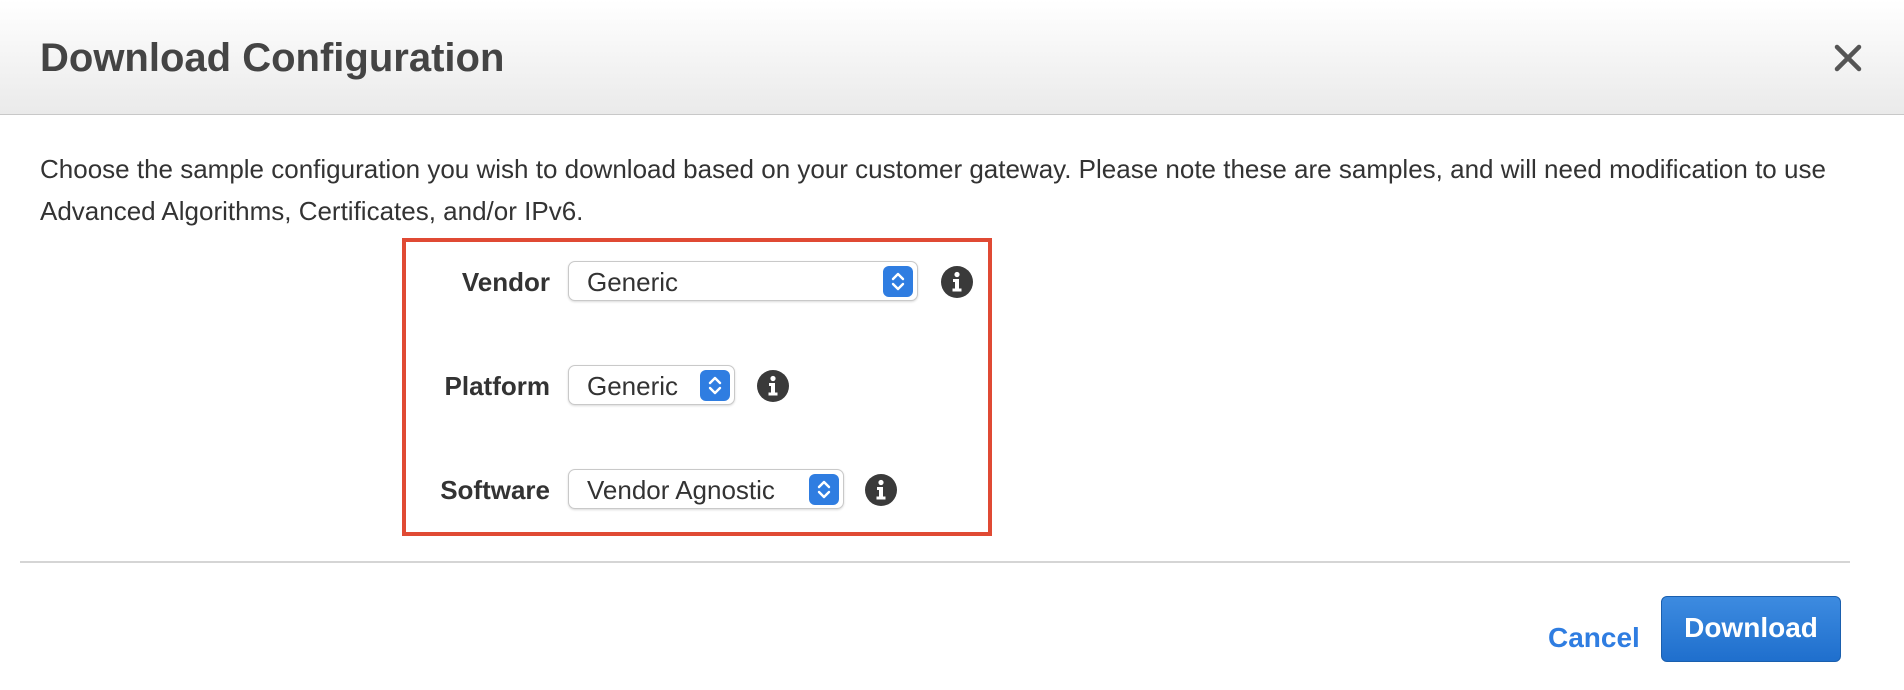  I want to click on platform-info-icon, so click(773, 386).